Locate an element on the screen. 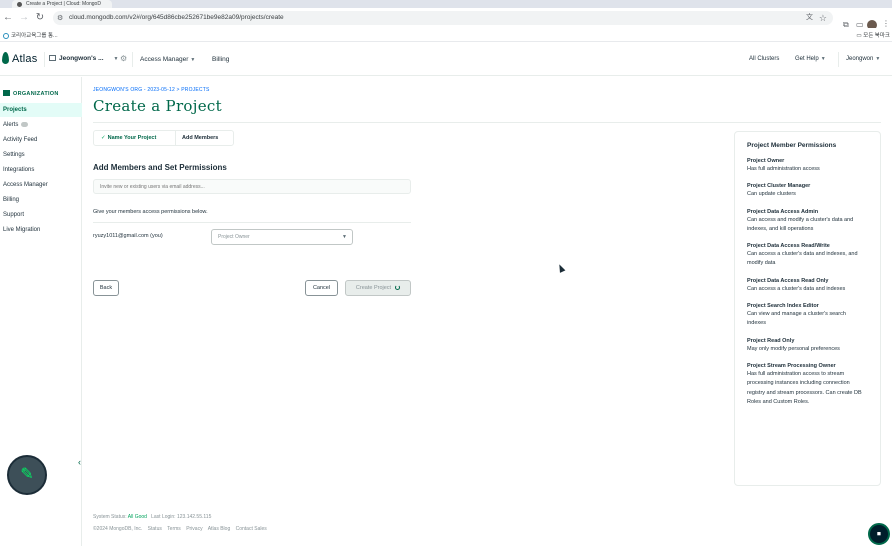 Image resolution: width=892 pixels, height=546 pixels. browser-tabstrip: Create a Project | Cloud: MongoD is located at coordinates (446, 4).